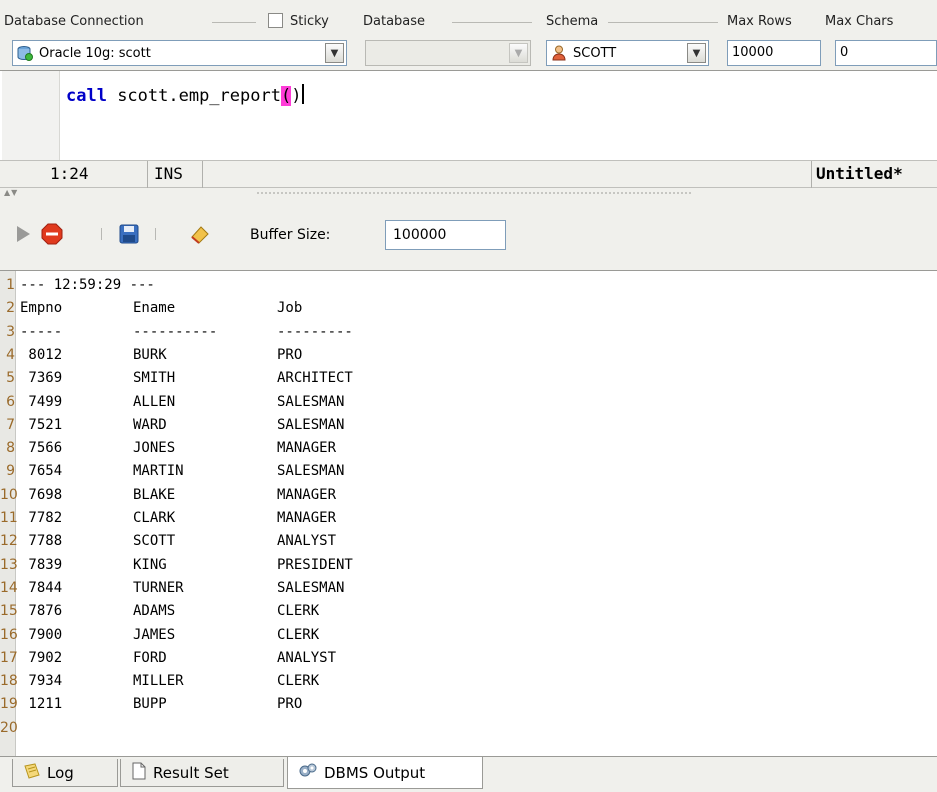  Describe the element at coordinates (468, 518) in the screenshot. I see `output-line: 11 7782 CLARK MANAGER` at that location.